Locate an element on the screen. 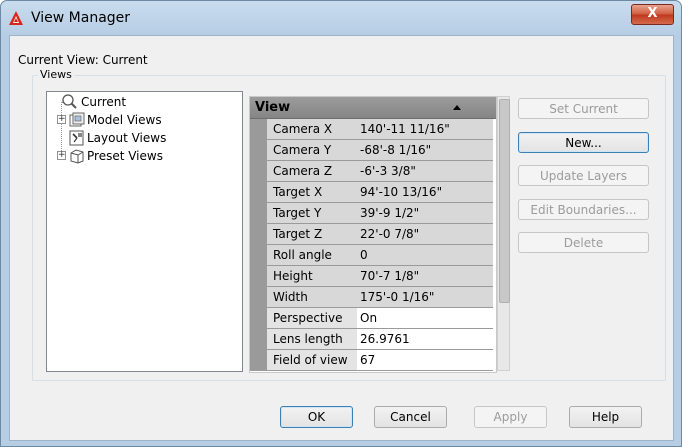 Image resolution: width=682 pixels, height=447 pixels. property-value: 70'-7 1/8" is located at coordinates (425, 276).